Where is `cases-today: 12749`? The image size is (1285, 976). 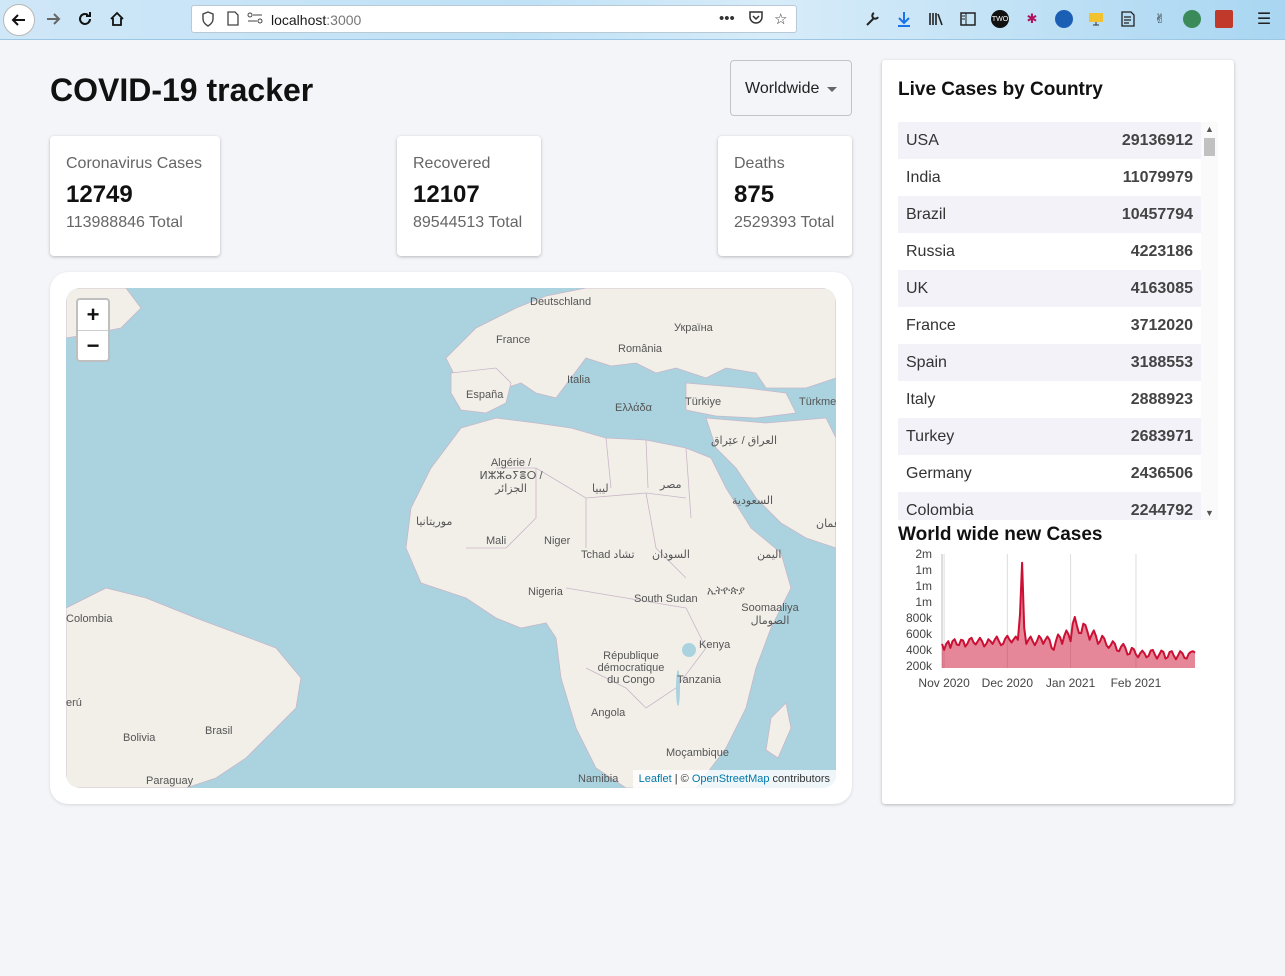 cases-today: 12749 is located at coordinates (99, 194).